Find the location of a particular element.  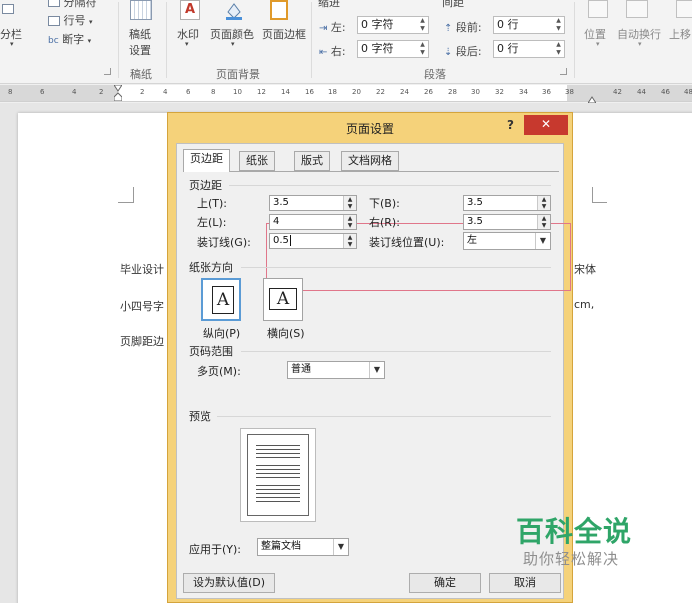

group-label-draft: 稿纸 is located at coordinates (141, 74).